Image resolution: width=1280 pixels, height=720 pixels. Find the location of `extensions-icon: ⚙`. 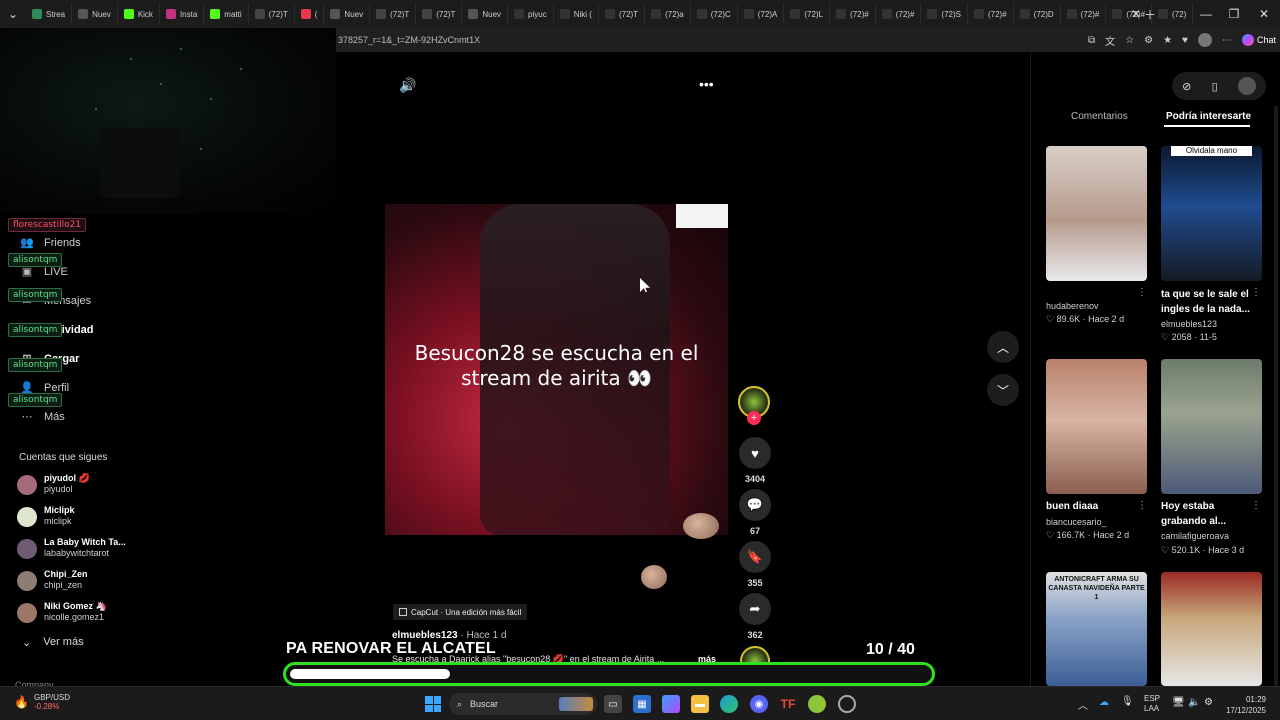

extensions-icon: ⚙ is located at coordinates (1148, 40).